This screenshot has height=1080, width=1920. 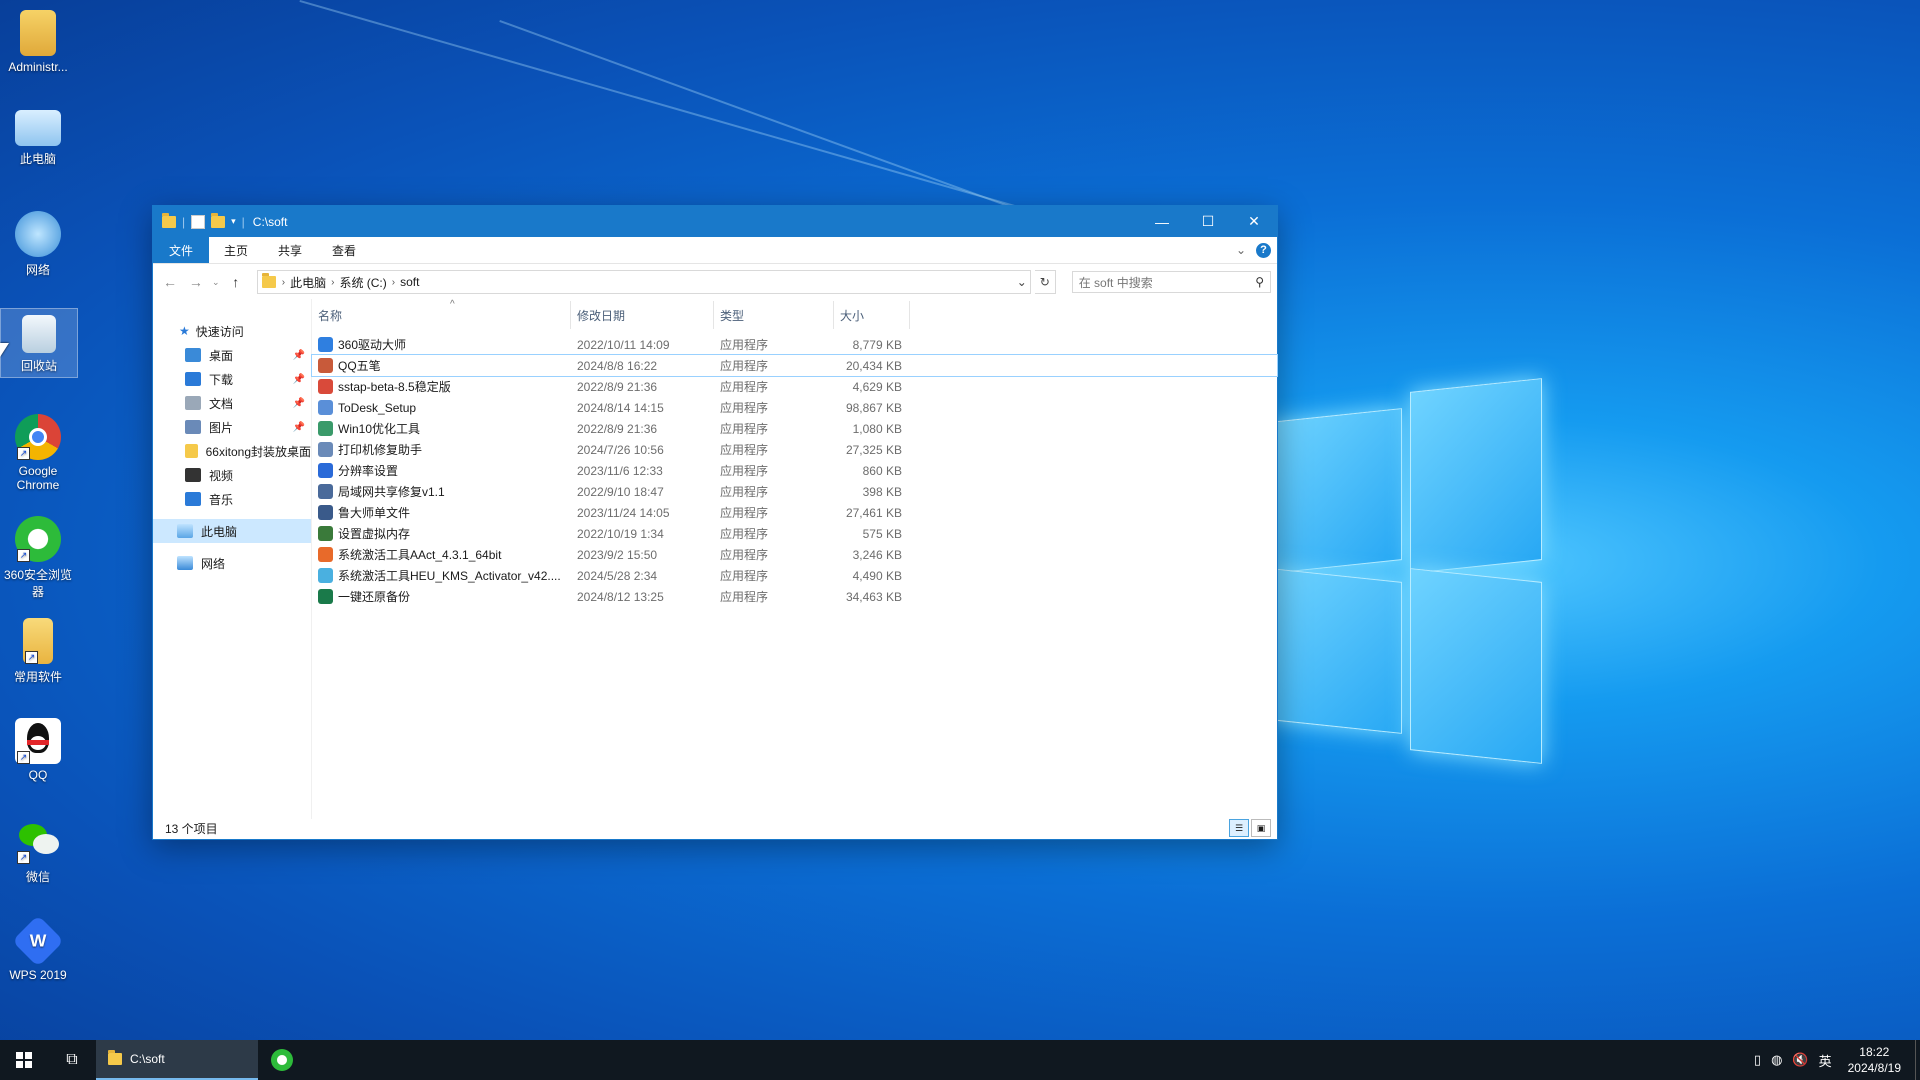 What do you see at coordinates (362, 282) in the screenshot?
I see `breadcrumb-system-c: 系统 (C:)` at bounding box center [362, 282].